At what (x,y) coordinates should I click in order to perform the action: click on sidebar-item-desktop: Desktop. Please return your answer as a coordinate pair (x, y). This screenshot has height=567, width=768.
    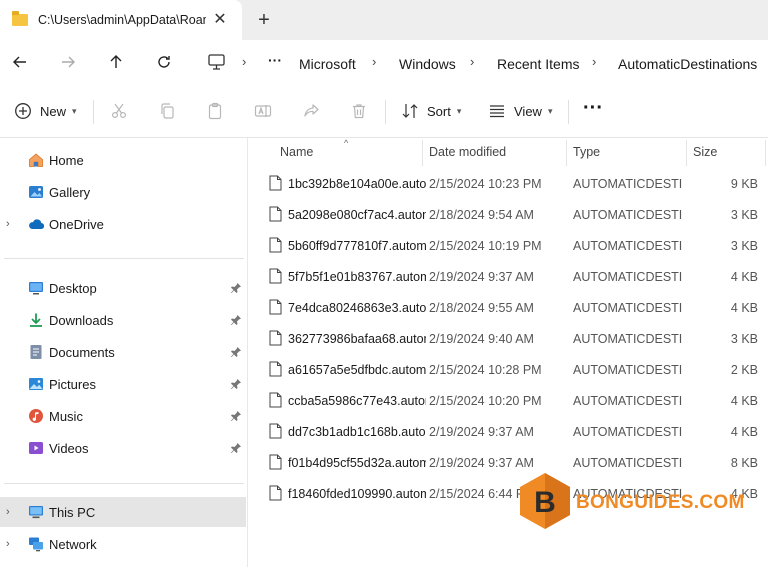
    Looking at the image, I should click on (123, 288).